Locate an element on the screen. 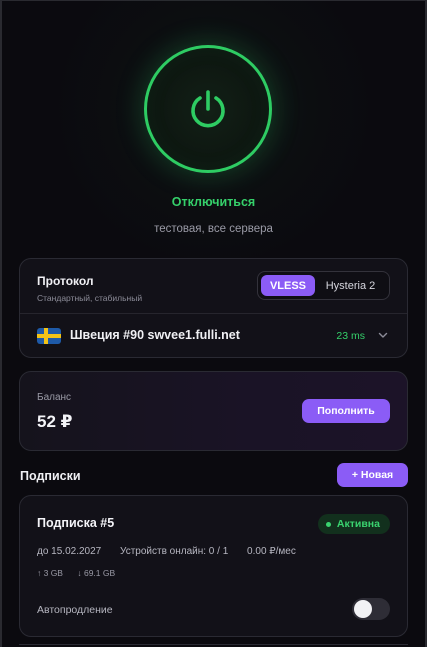 This screenshot has width=427, height=647. status-badge: Активна is located at coordinates (353, 524).